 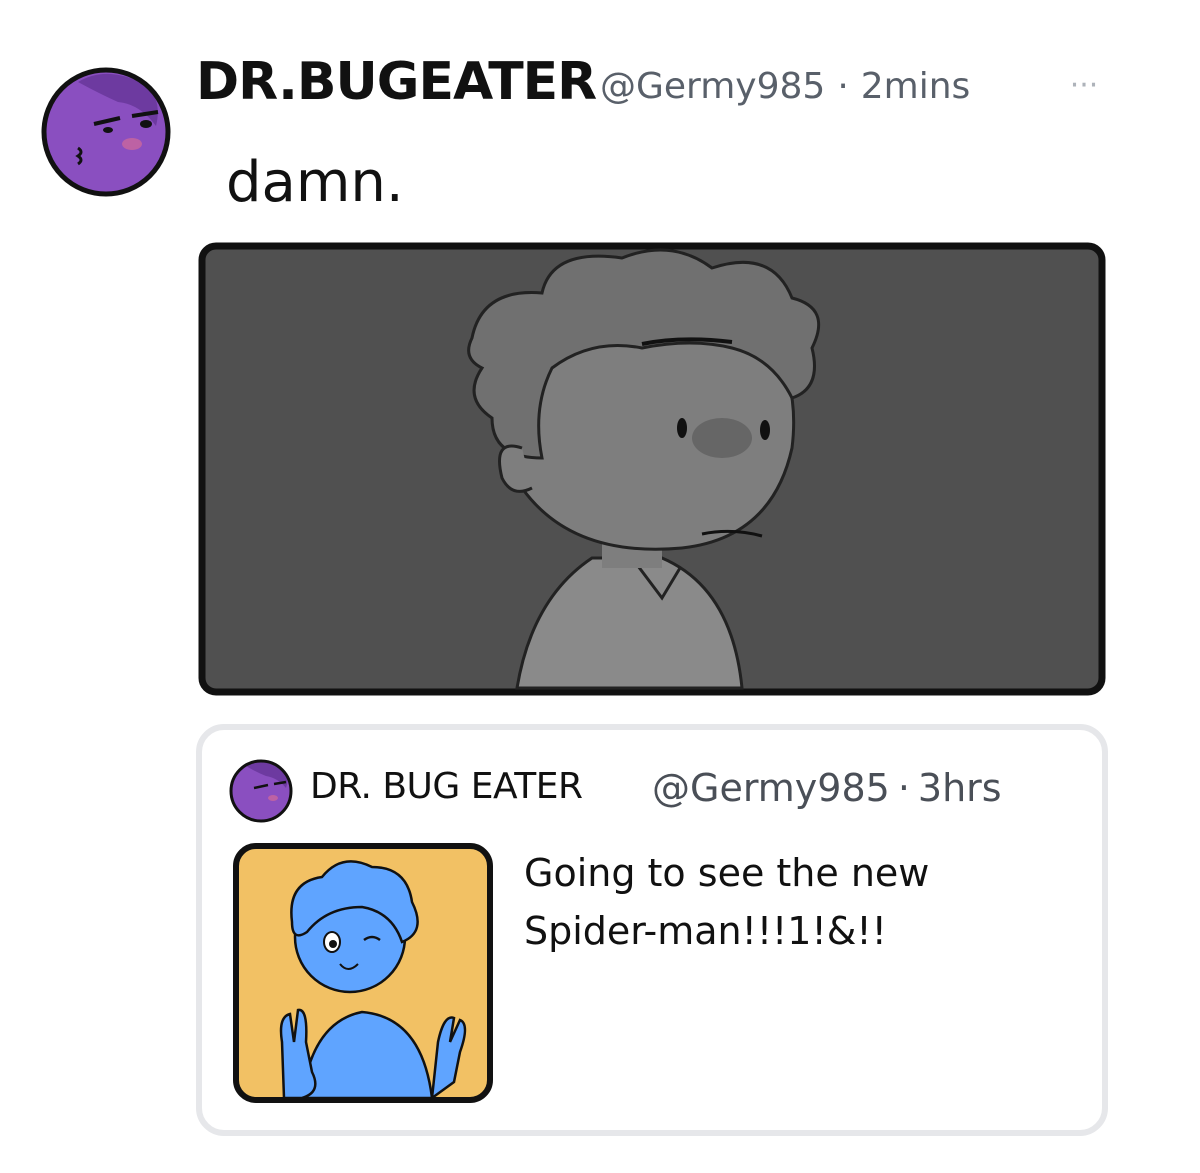 I want to click on quoted-author-name: DR. BUG EATER, so click(x=446, y=786).